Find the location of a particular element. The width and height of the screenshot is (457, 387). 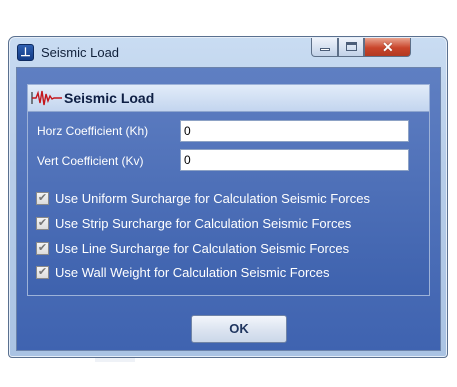

vert-coefficient-label: Vert Coefficient (Kv) is located at coordinates (90, 161).